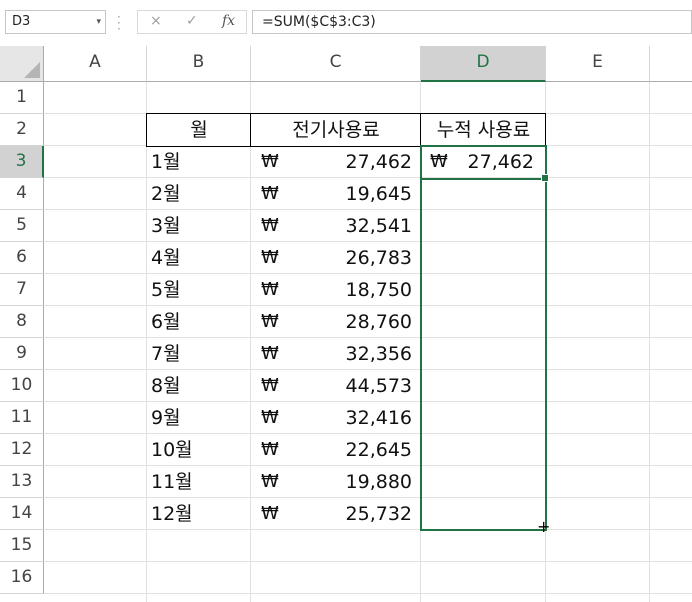 The height and width of the screenshot is (602, 692). I want to click on insert-function-icon: fx, so click(228, 21).